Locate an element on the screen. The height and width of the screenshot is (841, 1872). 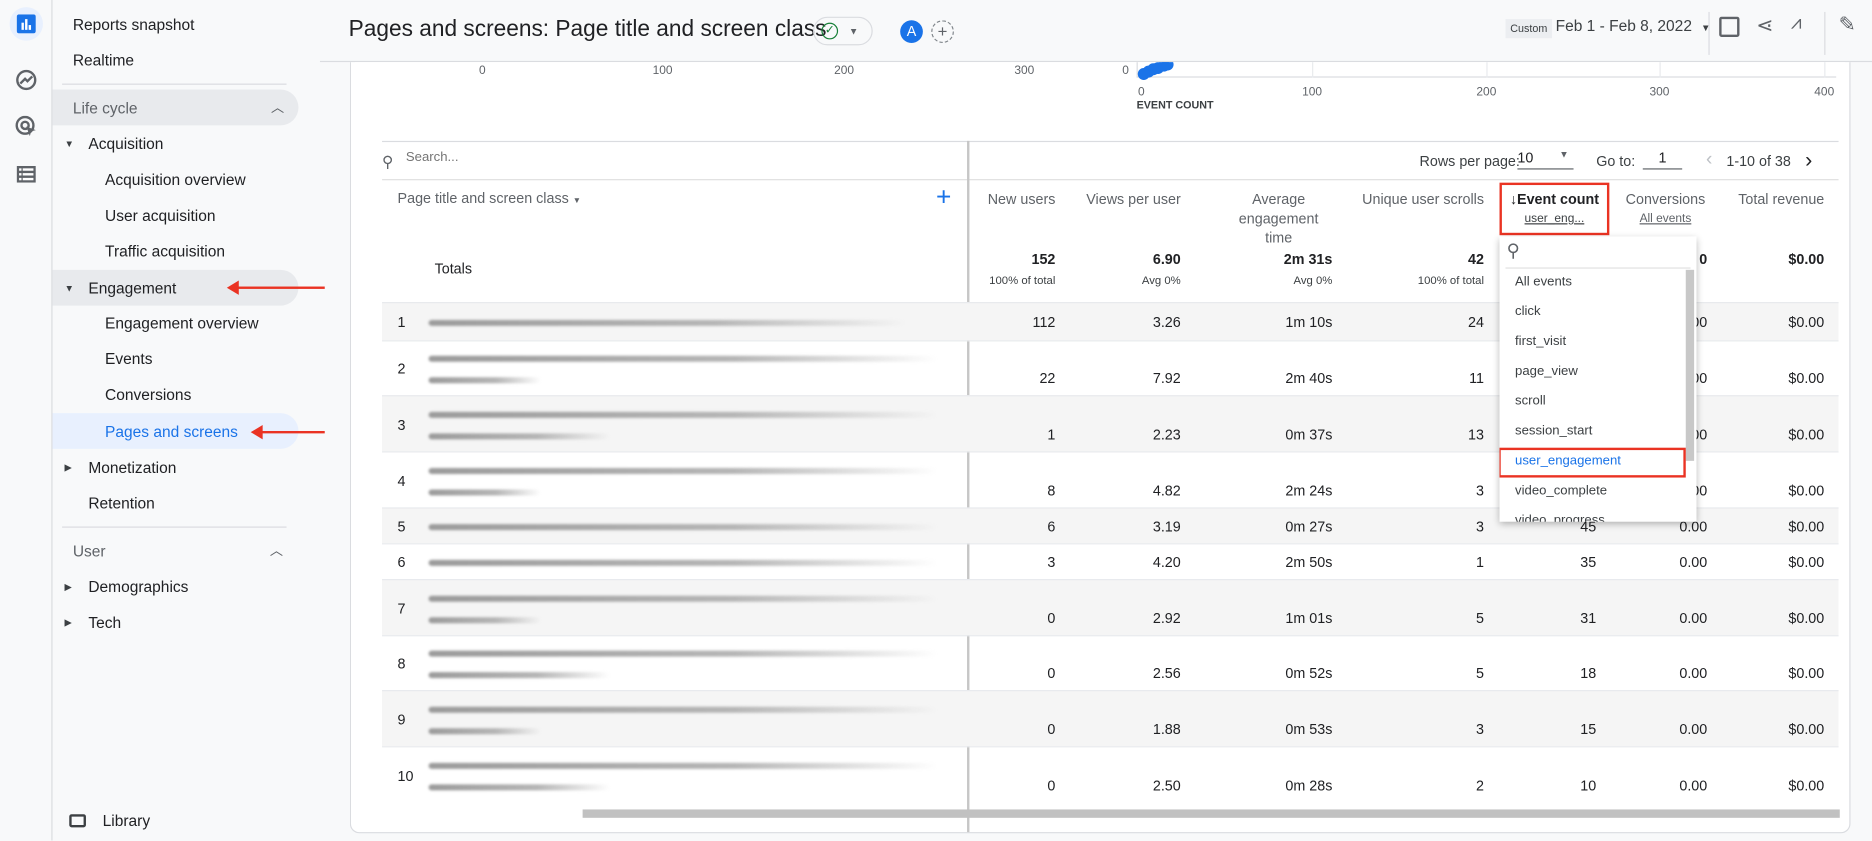
totals-value: 2m 31s is located at coordinates (1308, 259).